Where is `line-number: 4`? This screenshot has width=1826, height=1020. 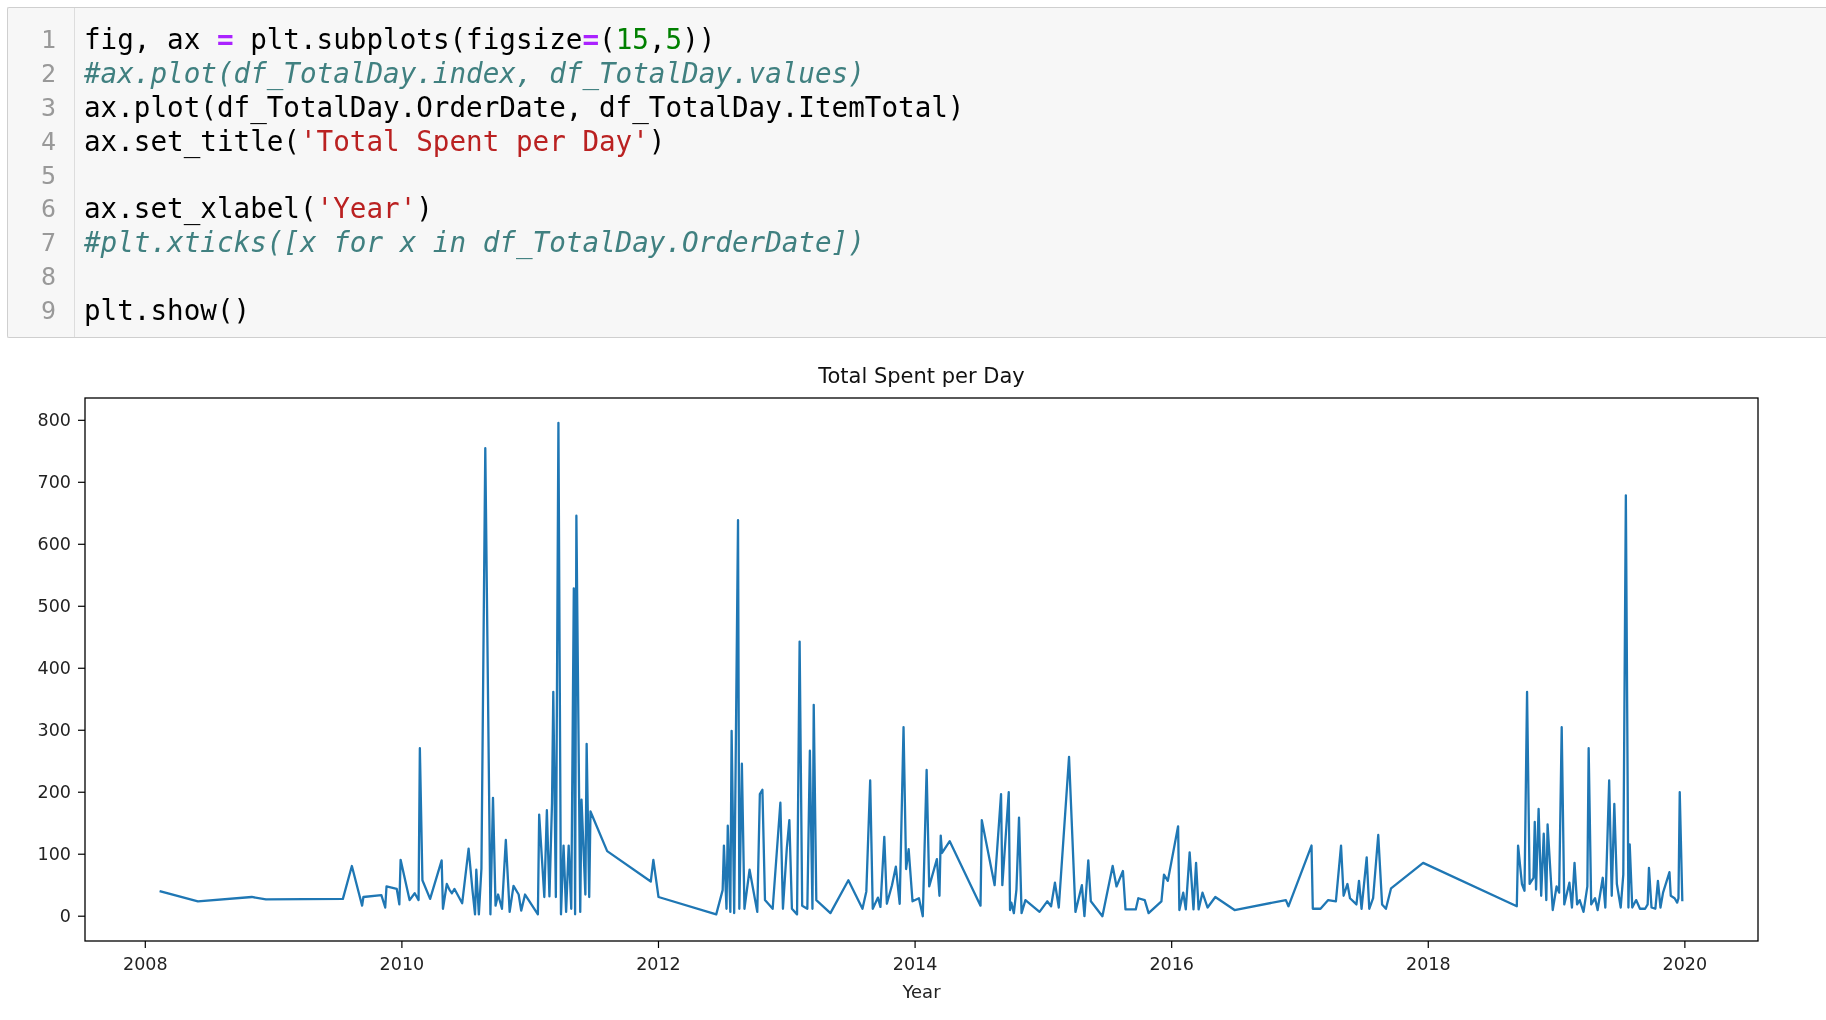 line-number: 4 is located at coordinates (48, 141).